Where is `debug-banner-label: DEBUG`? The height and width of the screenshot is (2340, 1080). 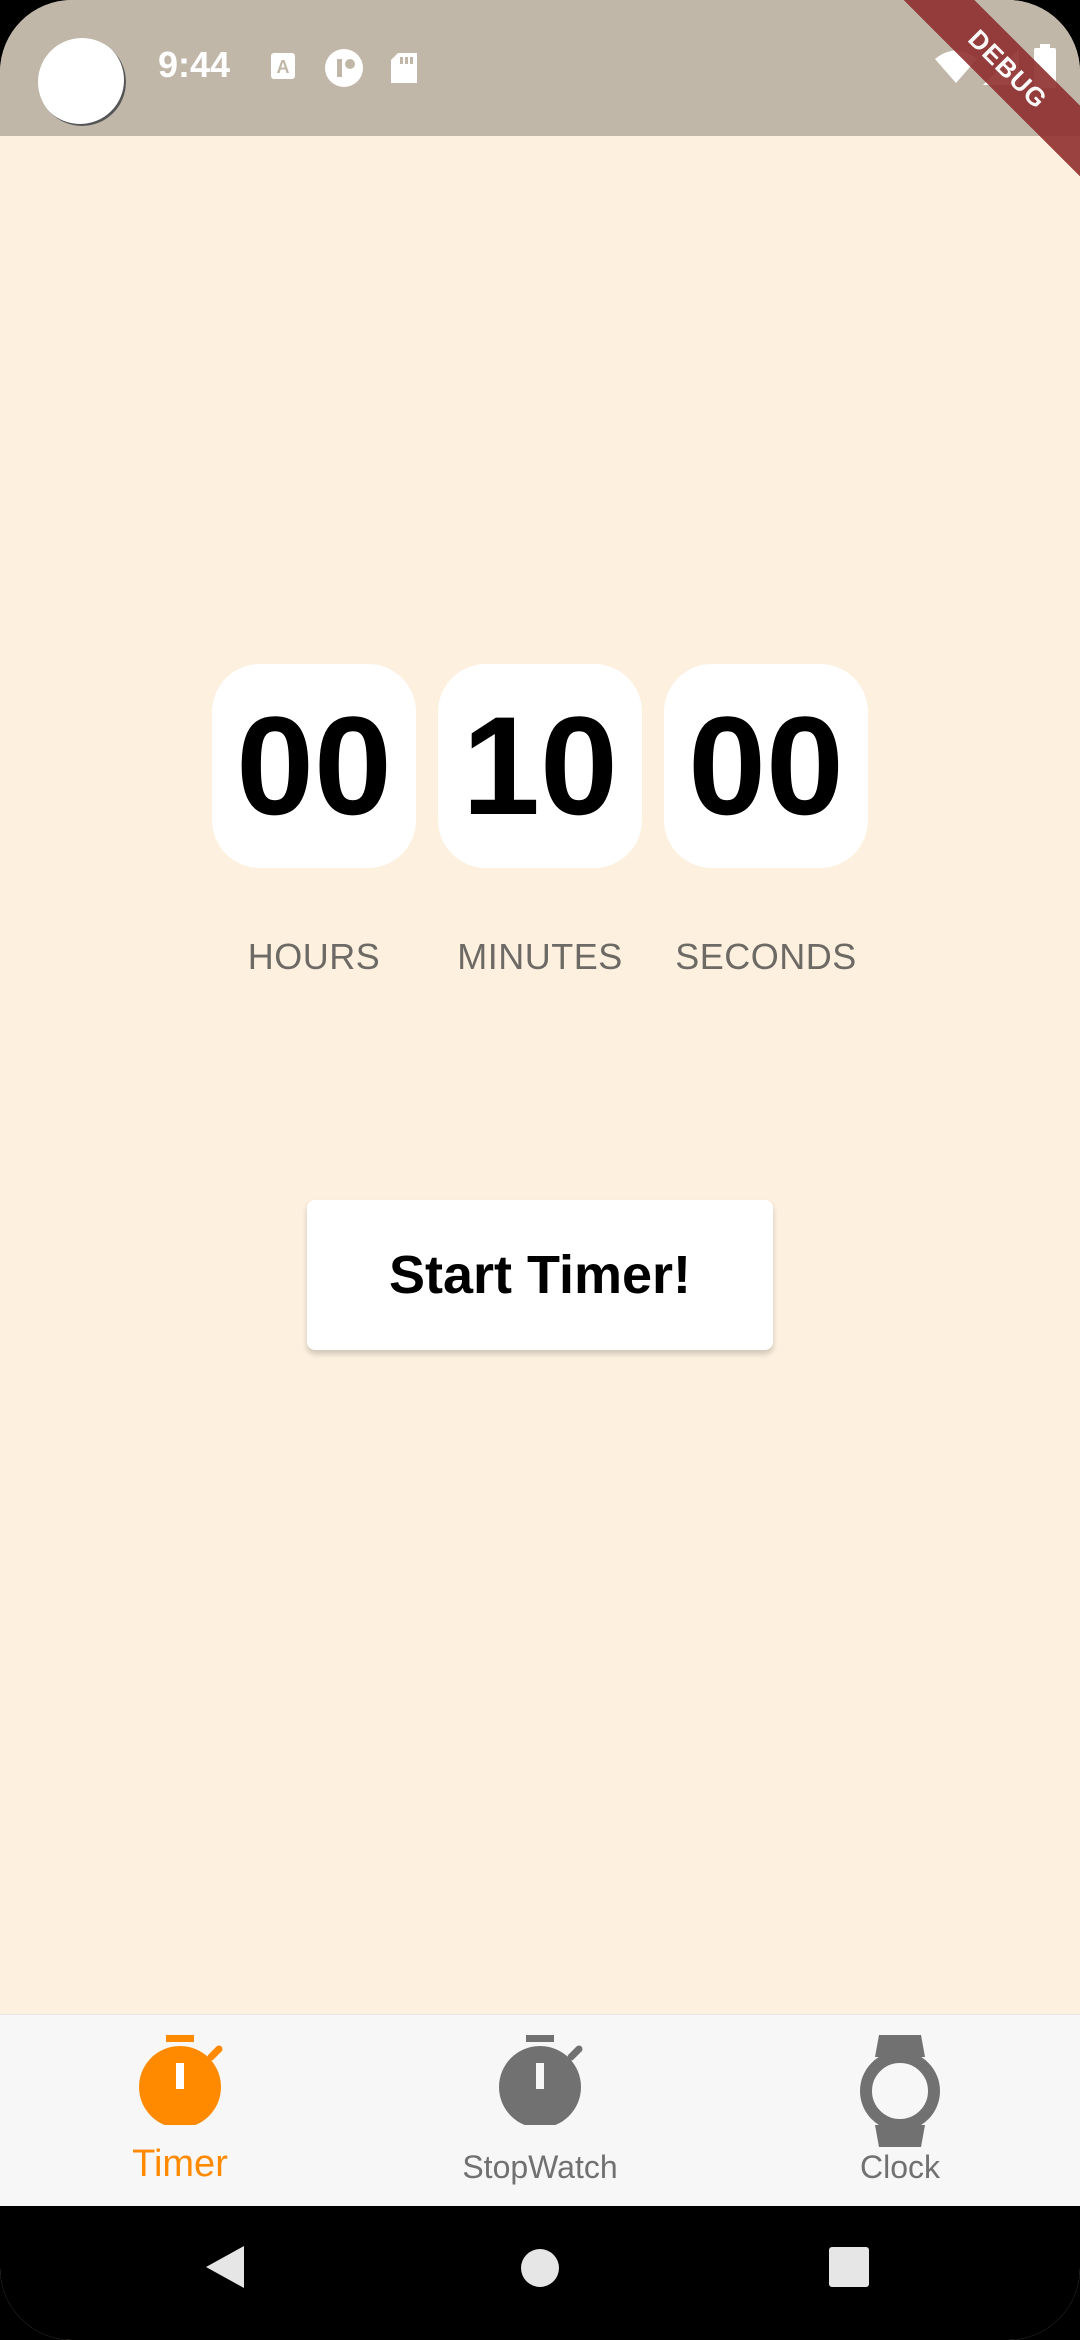 debug-banner-label: DEBUG is located at coordinates (989, 89).